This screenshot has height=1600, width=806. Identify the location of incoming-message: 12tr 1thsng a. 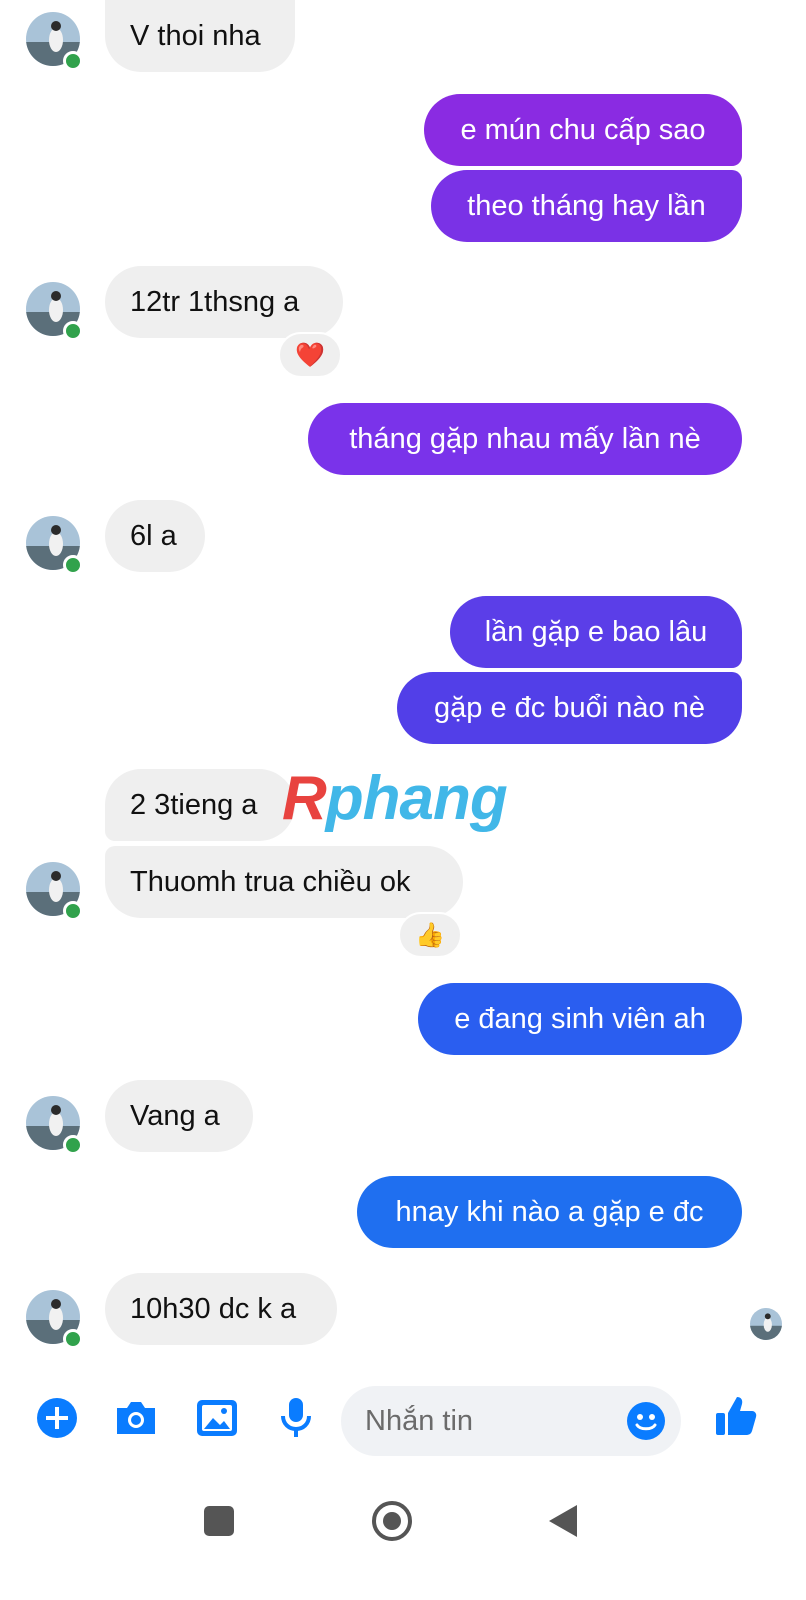
(224, 302).